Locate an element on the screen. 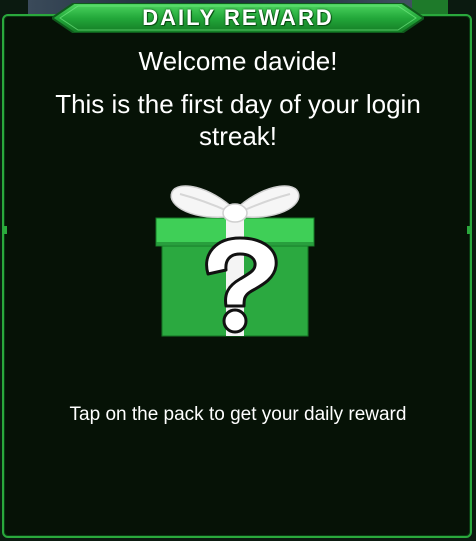  welcome-message: Welcome davide! is located at coordinates (238, 61).